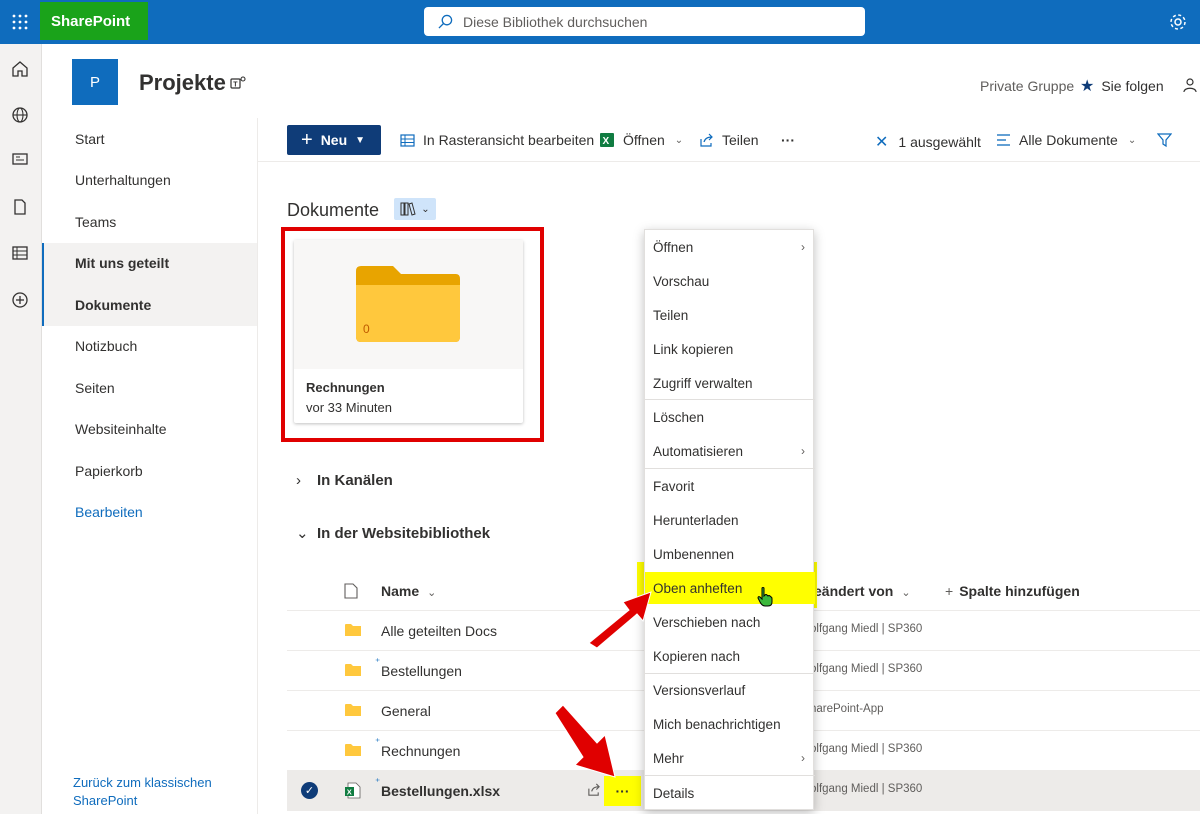 The image size is (1200, 814). Describe the element at coordinates (928, 142) in the screenshot. I see `clear-selection-button: ✕ 1 ausgewählt` at that location.